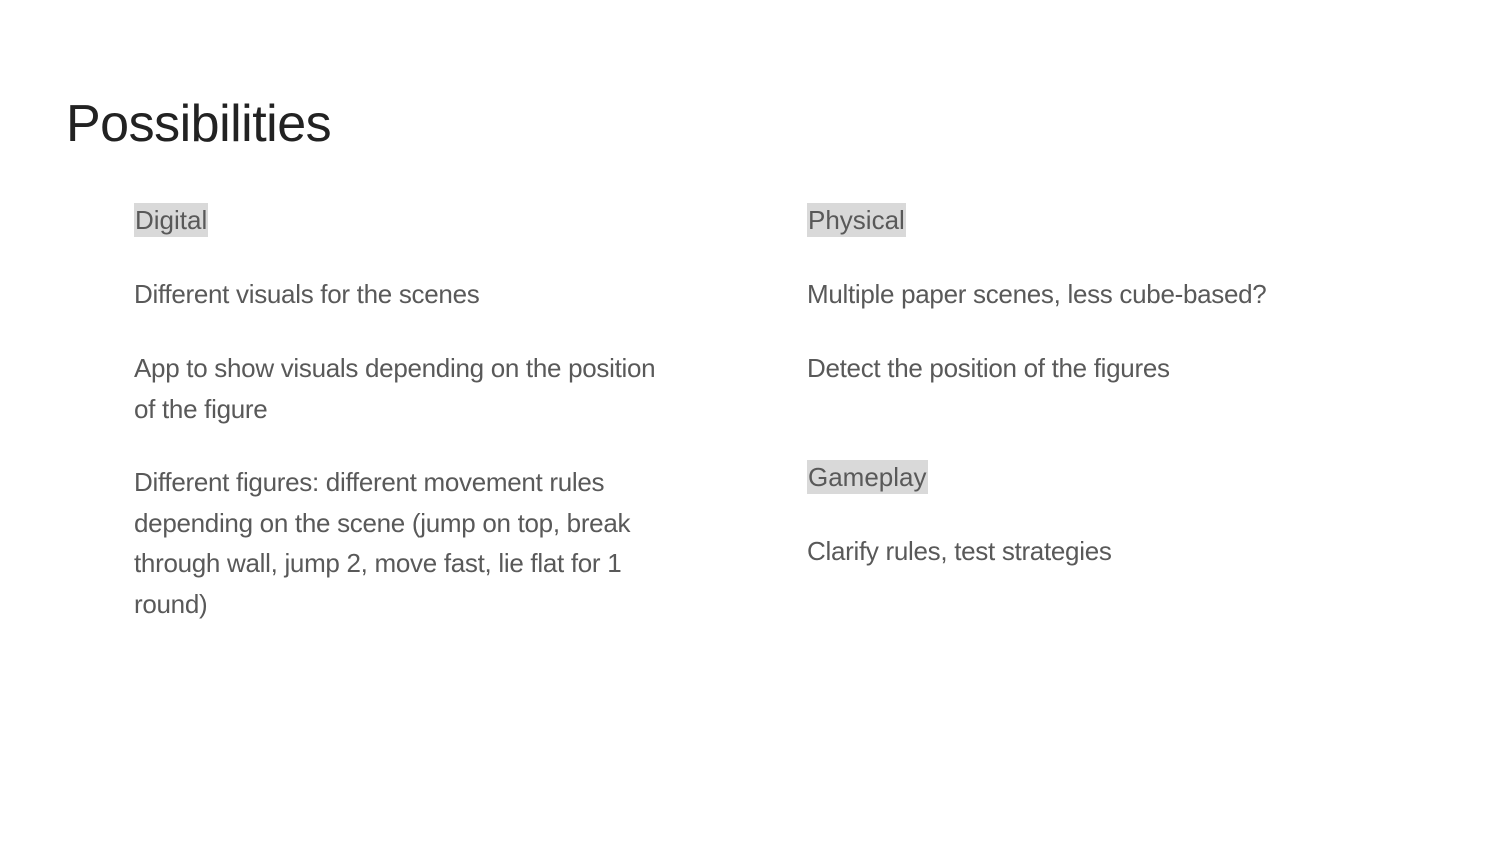 This screenshot has height=843, width=1500. Describe the element at coordinates (199, 124) in the screenshot. I see `slide-title: Possibilities` at that location.